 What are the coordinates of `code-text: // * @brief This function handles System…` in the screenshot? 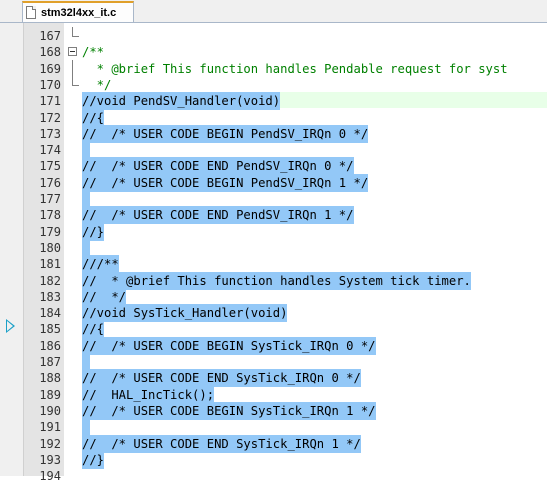 It's located at (276, 280).